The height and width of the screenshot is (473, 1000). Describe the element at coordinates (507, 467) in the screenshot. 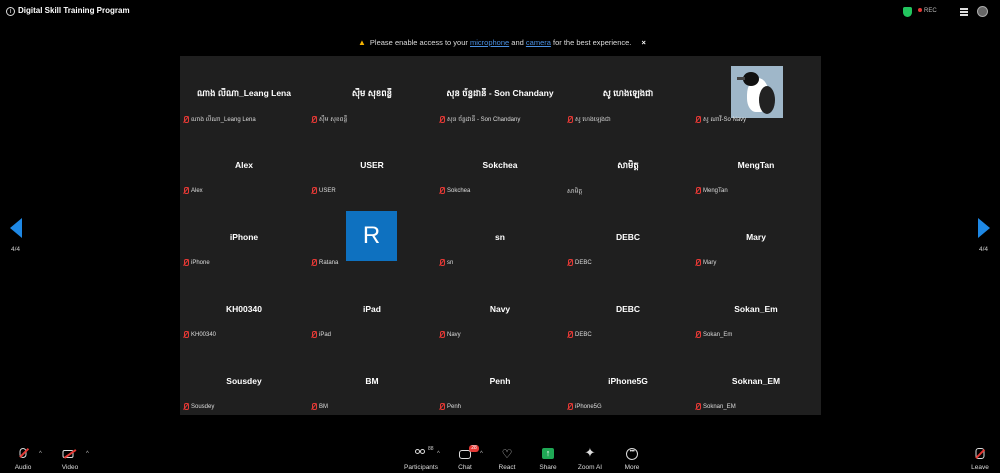

I see `react-label: React` at that location.